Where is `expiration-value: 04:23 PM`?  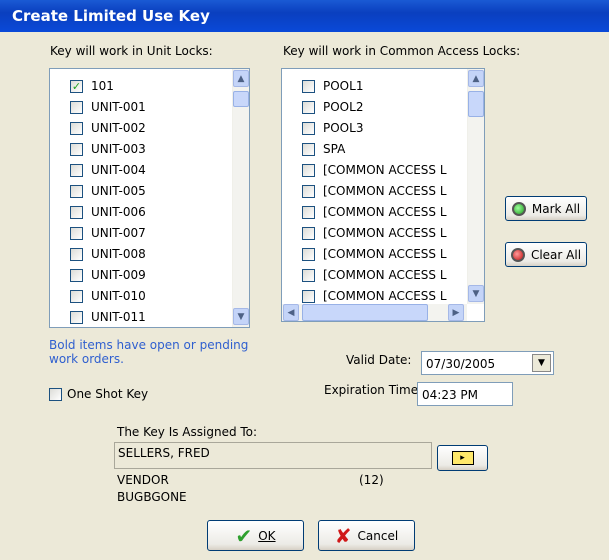 expiration-value: 04:23 PM is located at coordinates (450, 395).